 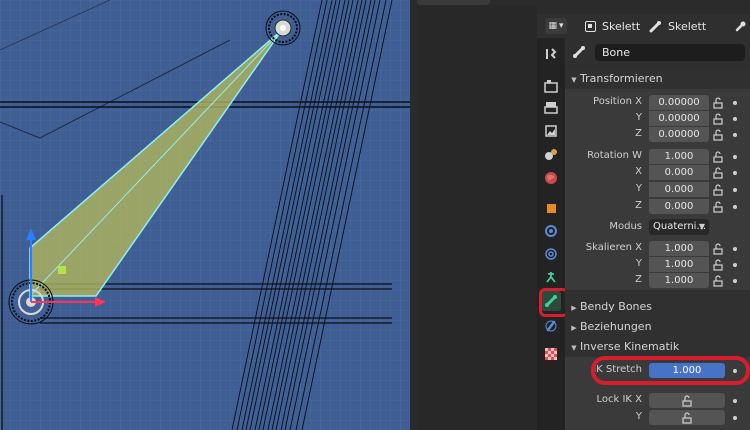 I want to click on rotation-w-label: Rotation W, so click(x=614, y=155).